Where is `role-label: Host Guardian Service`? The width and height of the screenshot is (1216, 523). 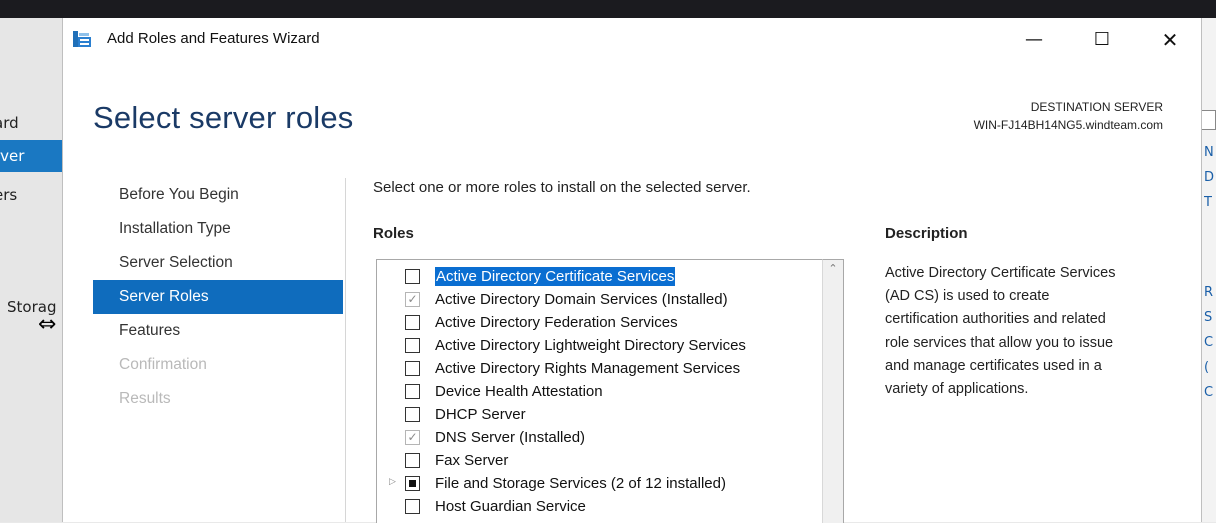
role-label: Host Guardian Service is located at coordinates (510, 506).